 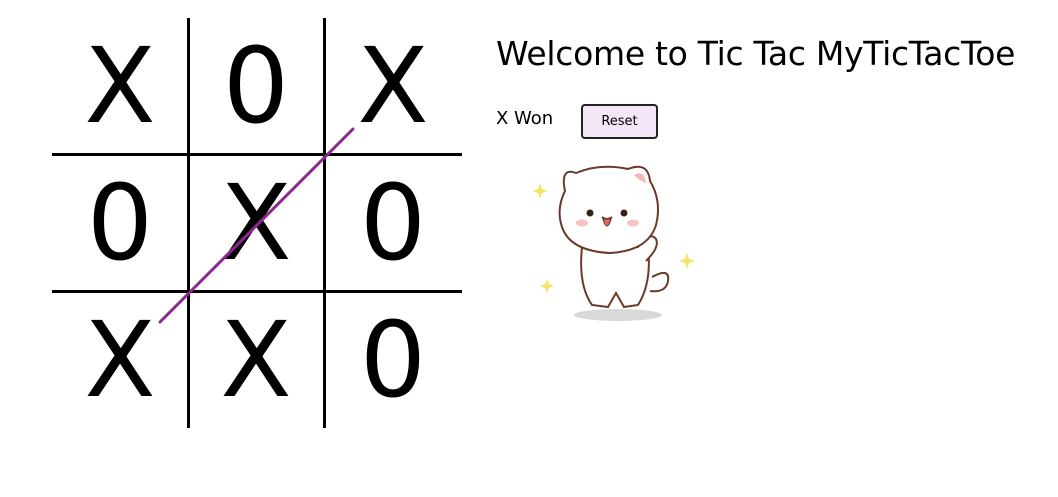 What do you see at coordinates (756, 53) in the screenshot?
I see `page-title: Welcome to Tic Tac MyTicTacToe` at bounding box center [756, 53].